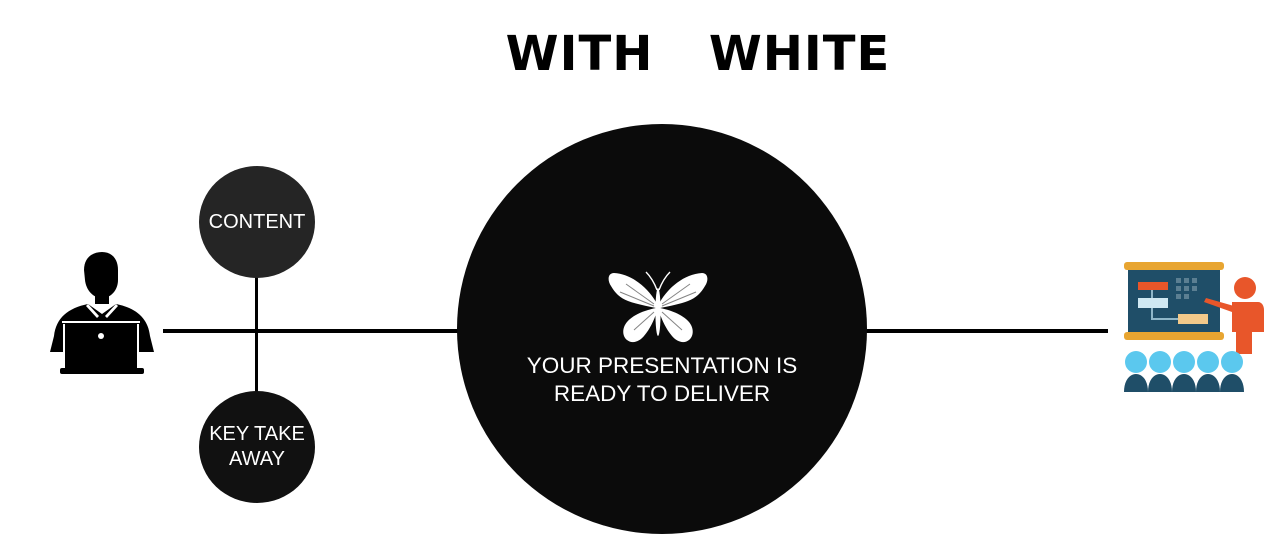 The width and height of the screenshot is (1280, 536). Describe the element at coordinates (985, 331) in the screenshot. I see `right-connector-line` at that location.